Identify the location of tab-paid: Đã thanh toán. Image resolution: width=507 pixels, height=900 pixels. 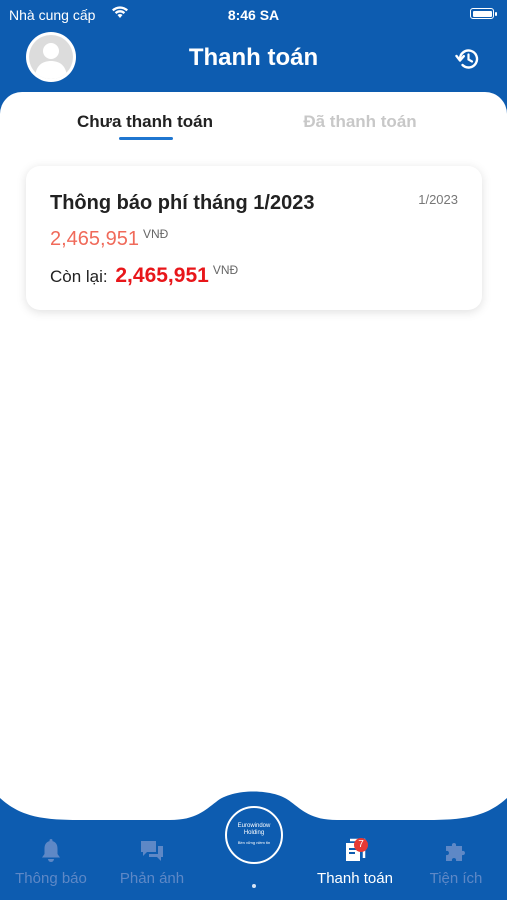
(360, 122).